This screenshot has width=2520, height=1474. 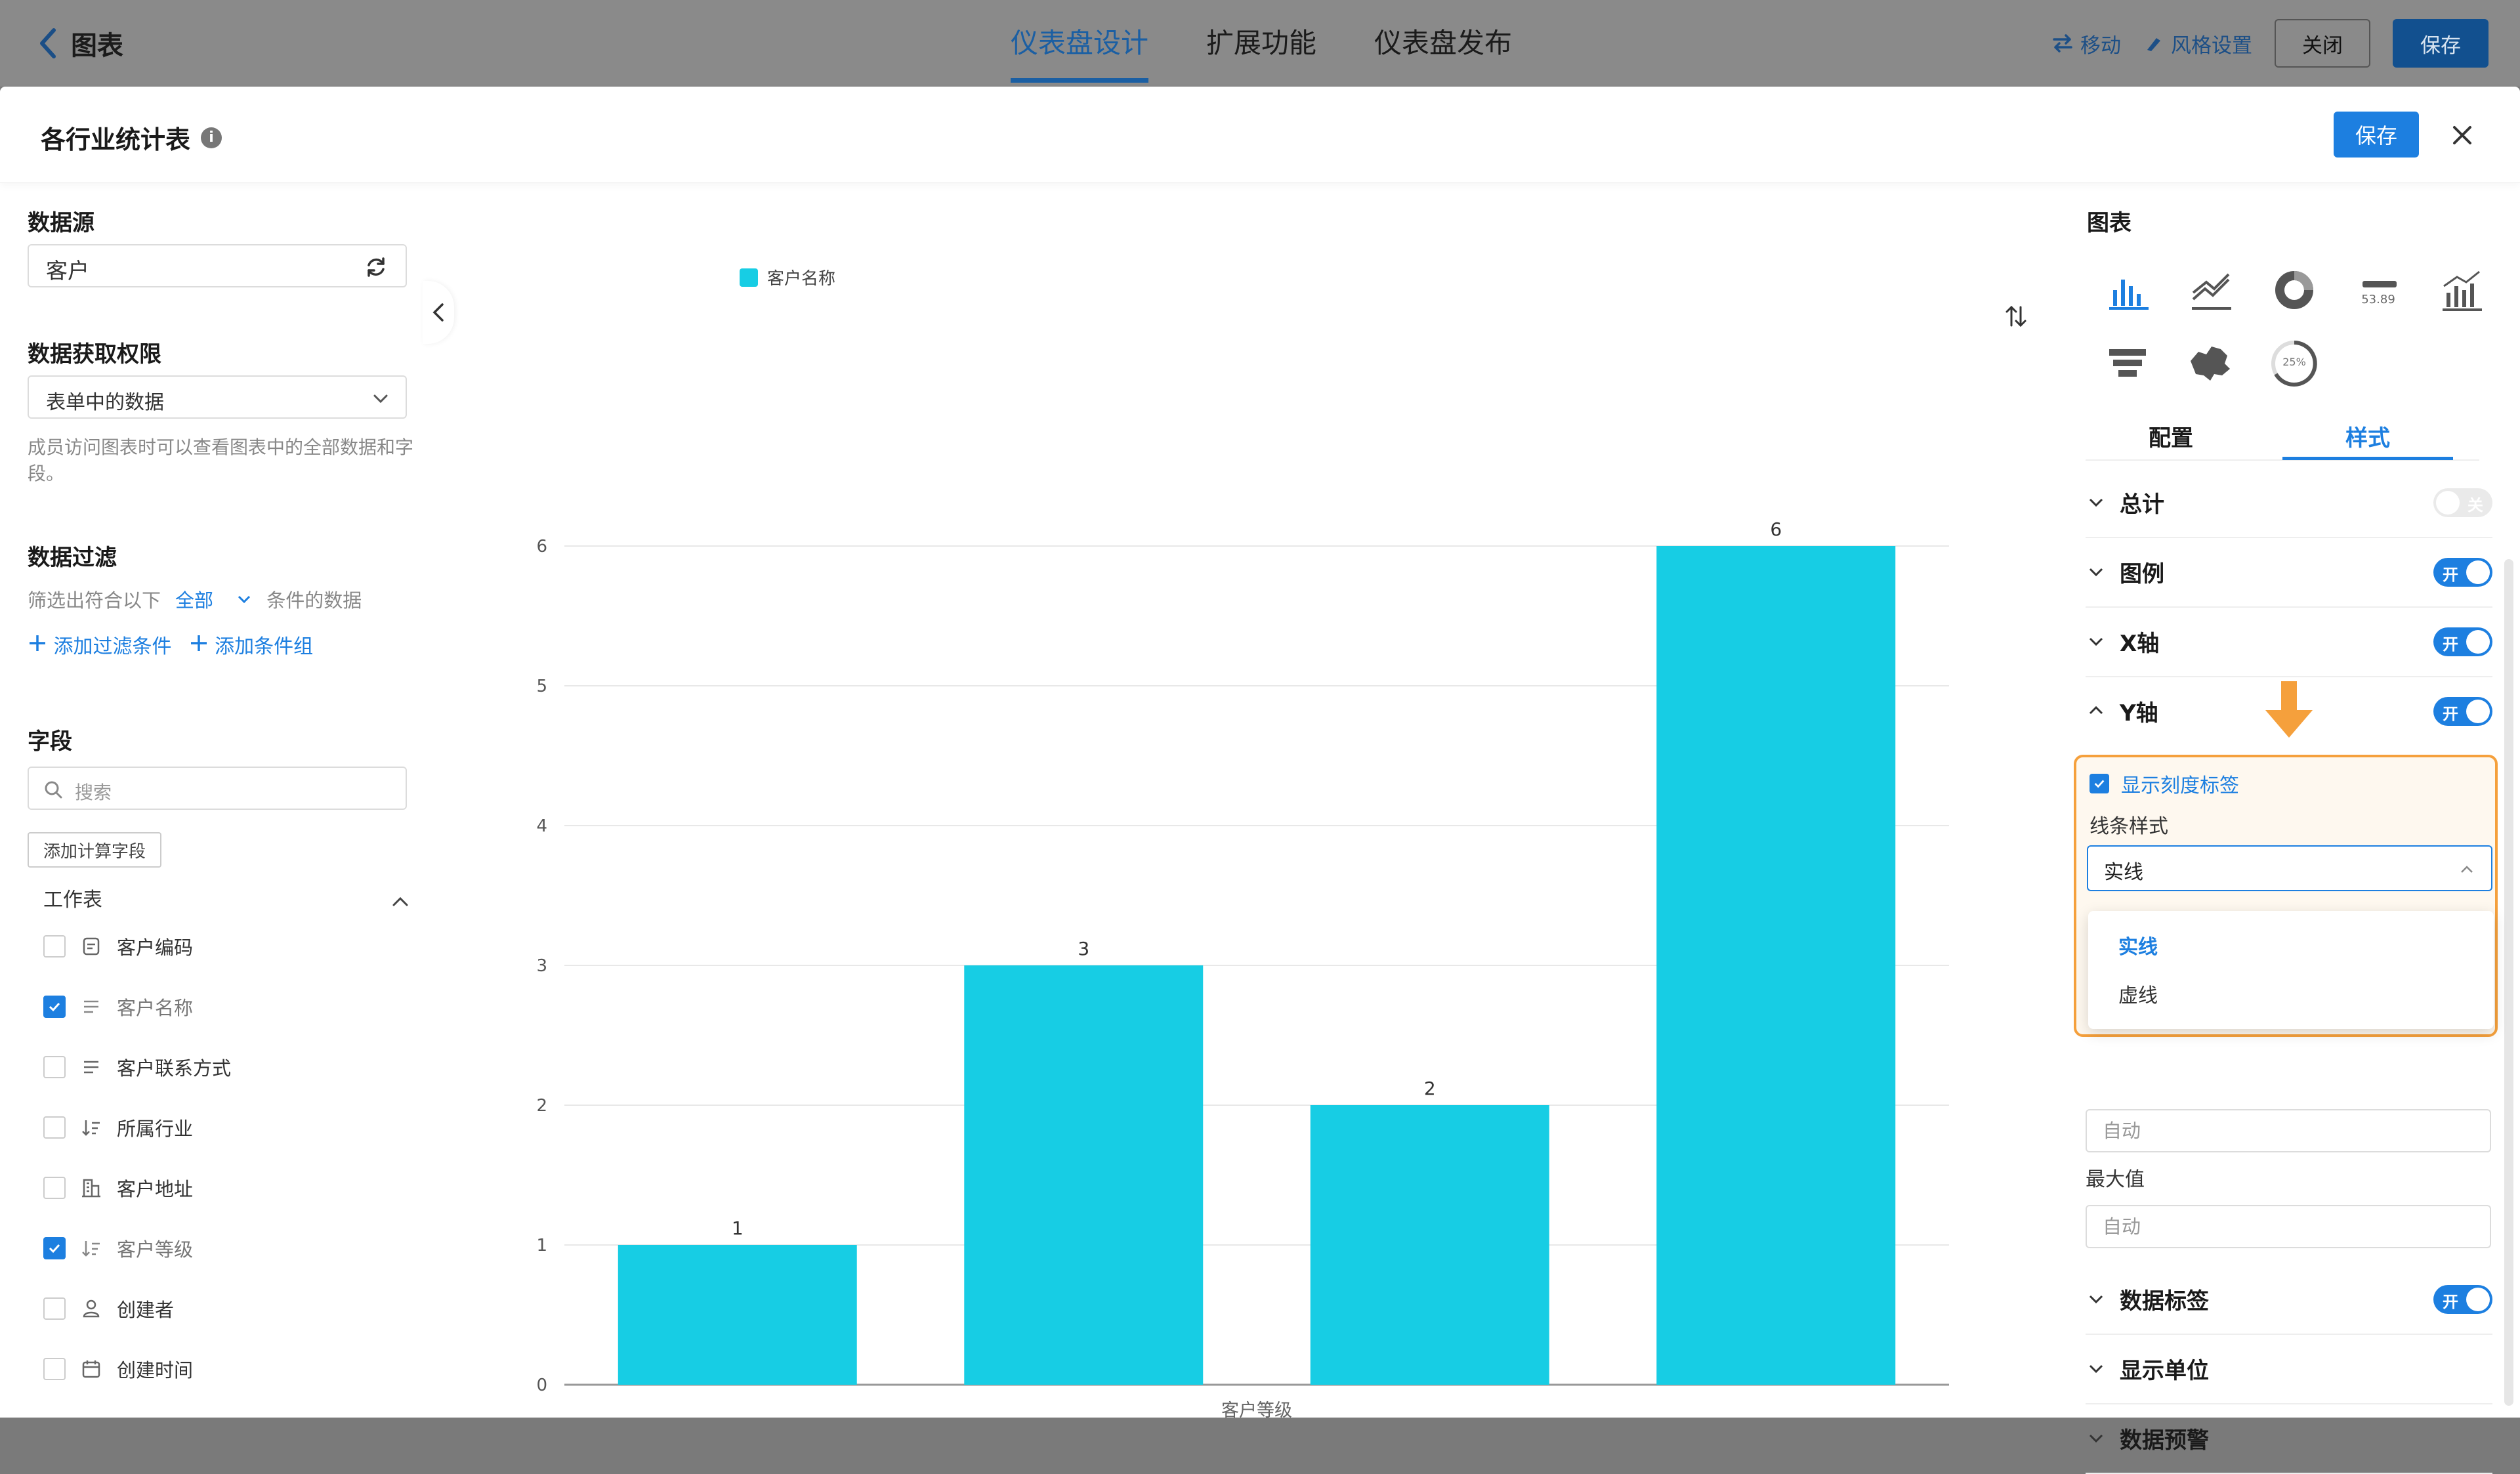 What do you see at coordinates (221, 460) in the screenshot?
I see `permission-hint: 成员访问图表时可以查看图表中的全部数据和字段。` at bounding box center [221, 460].